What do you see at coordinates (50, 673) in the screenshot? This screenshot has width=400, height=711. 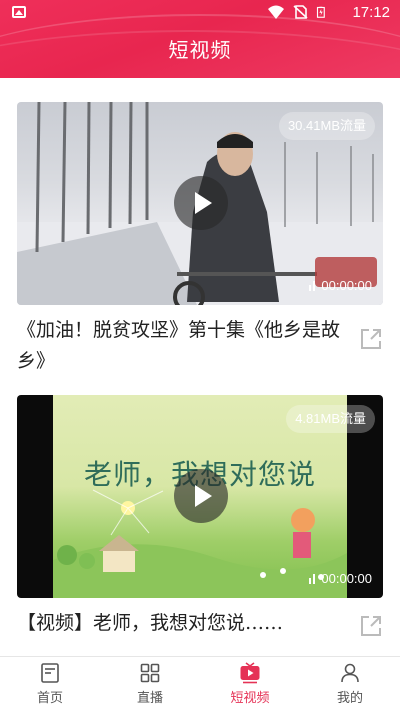 I see `home-icon` at bounding box center [50, 673].